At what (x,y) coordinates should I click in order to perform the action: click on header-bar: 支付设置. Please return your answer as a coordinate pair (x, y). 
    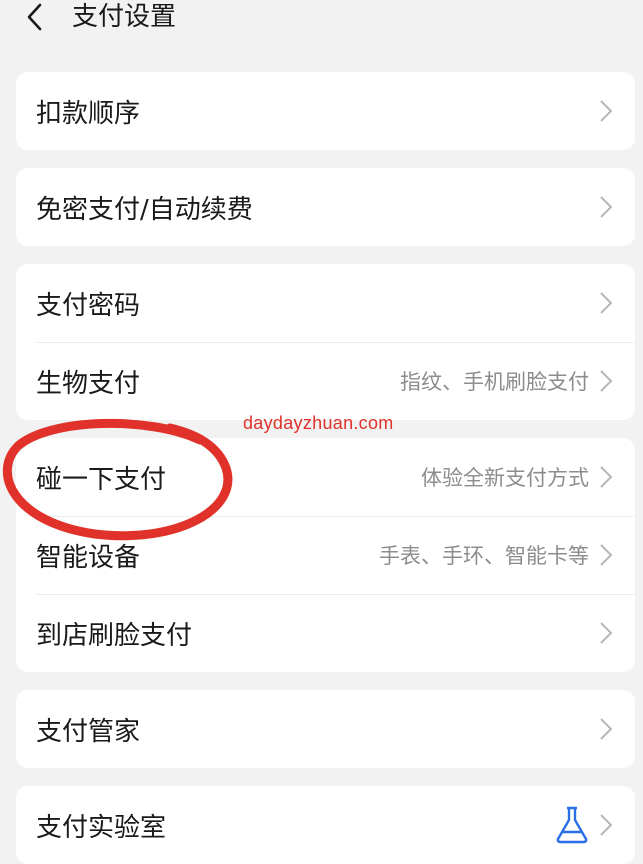
    Looking at the image, I should click on (321, 20).